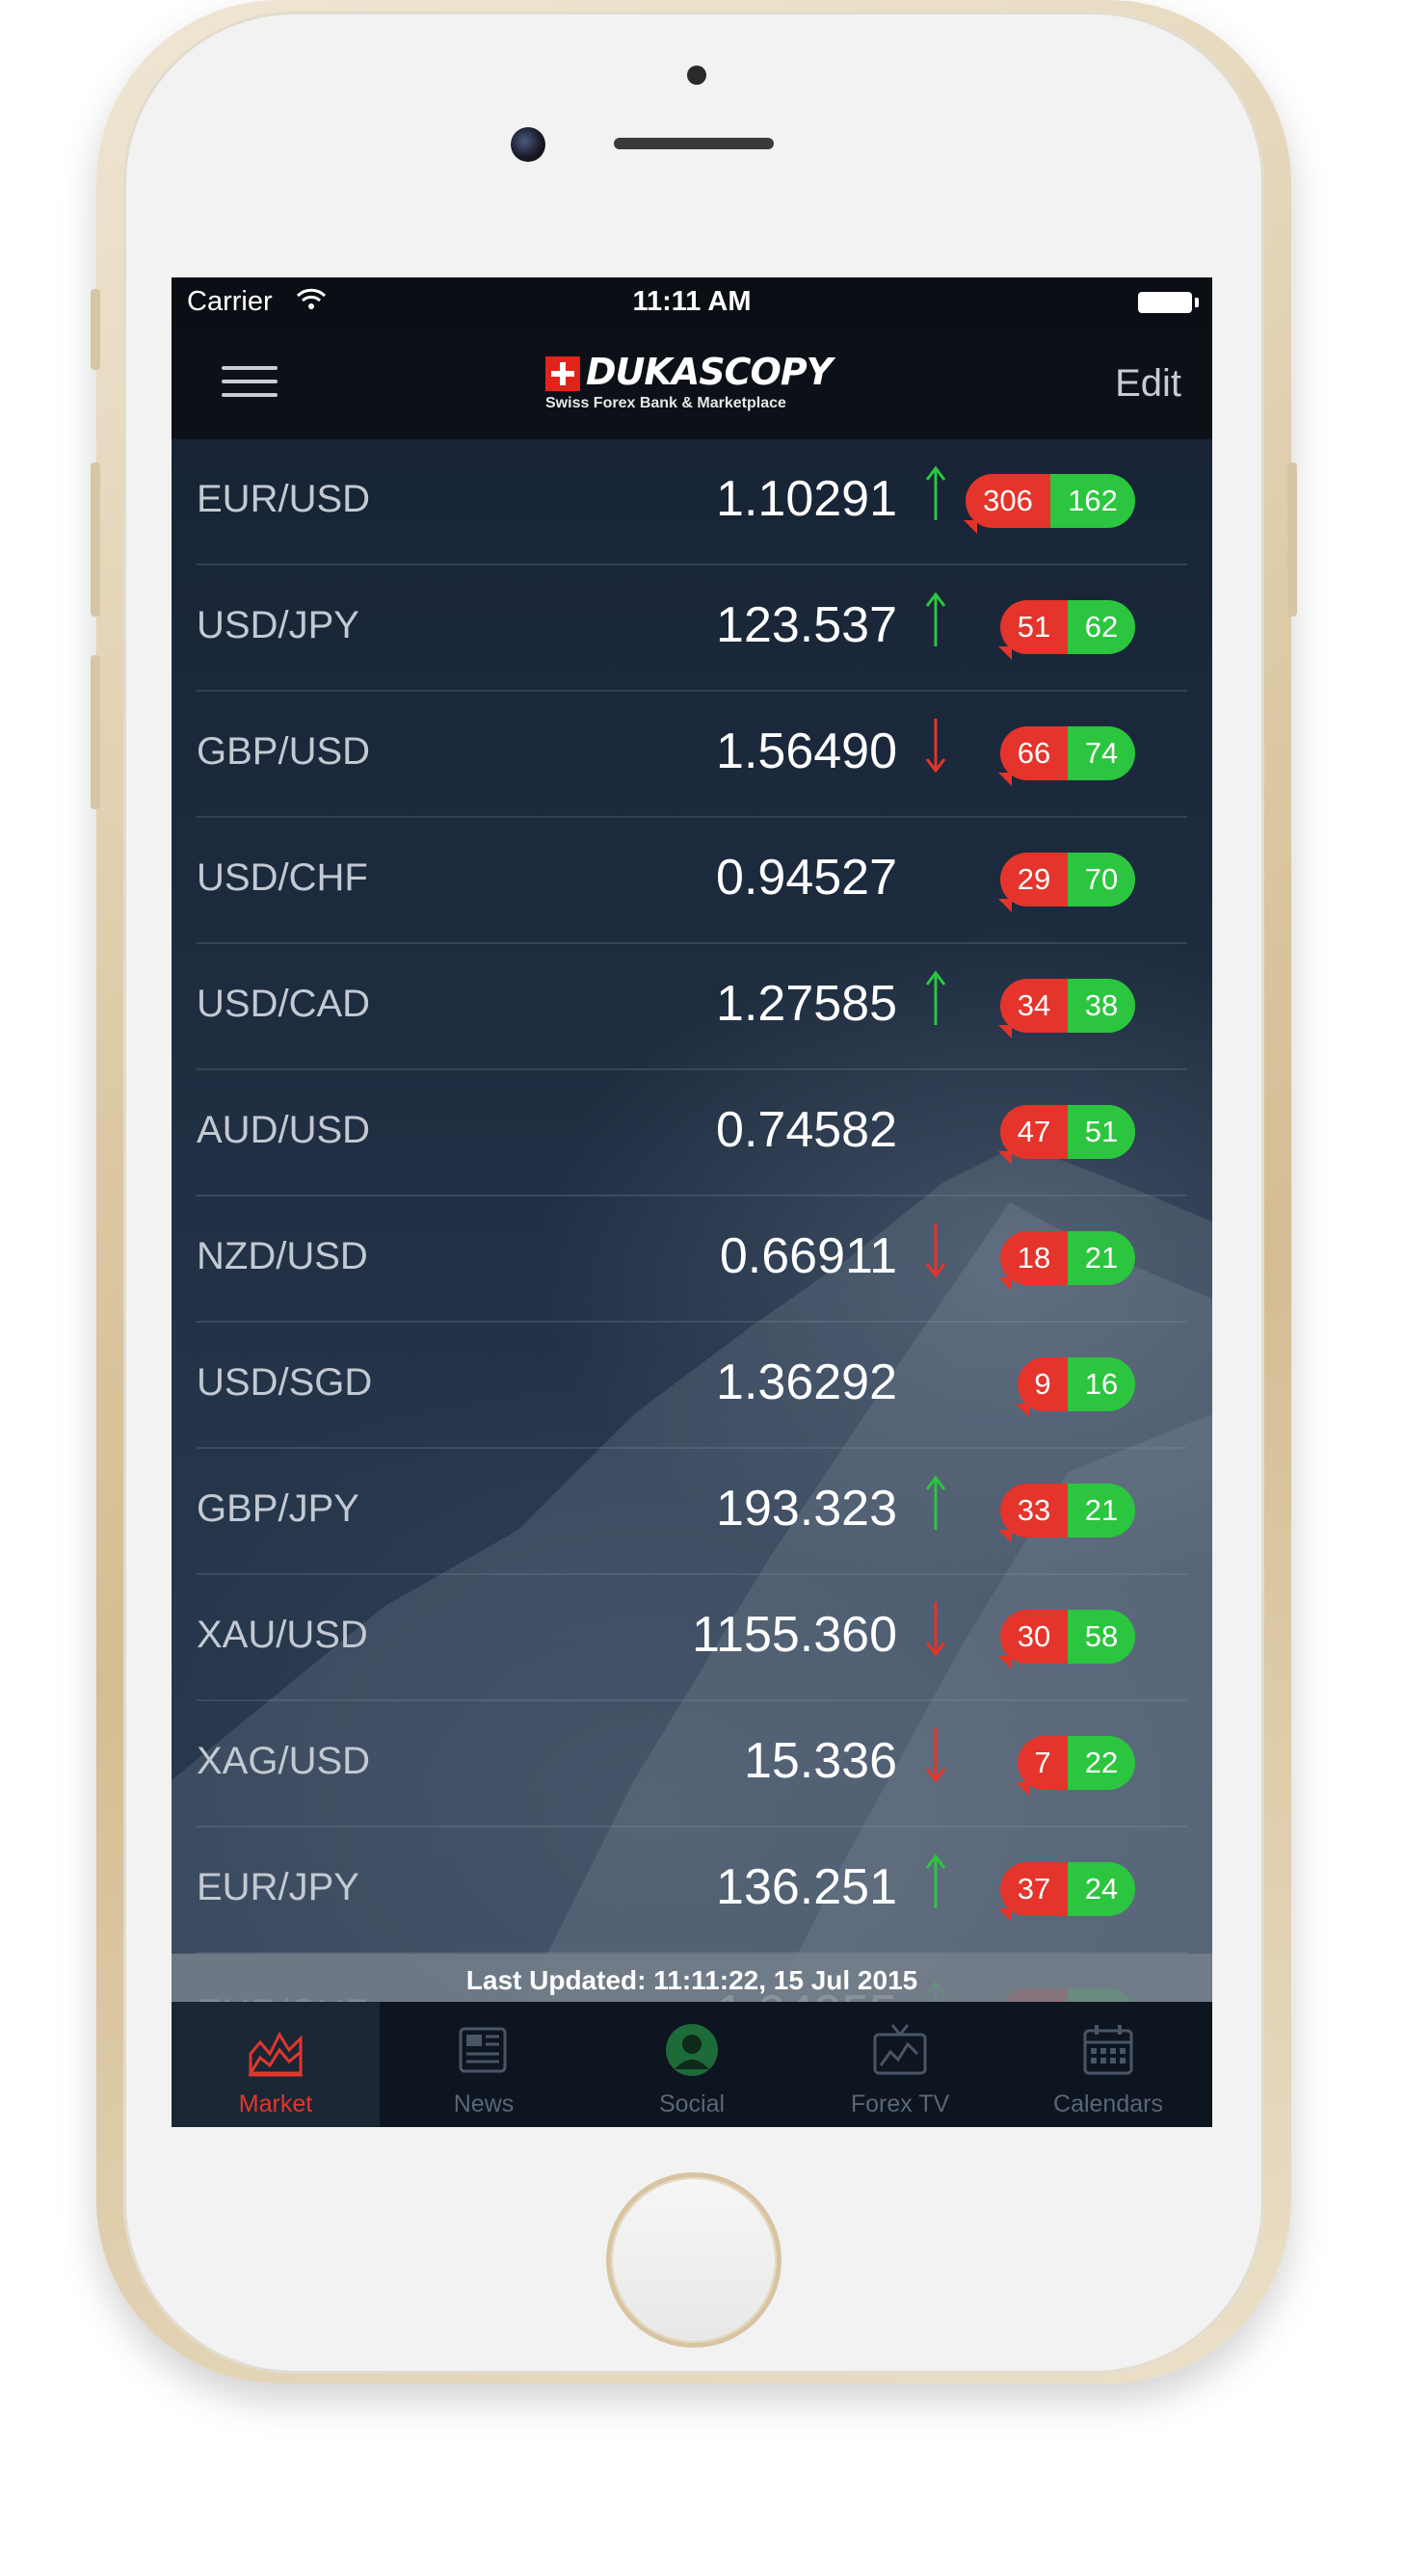 This screenshot has width=1404, height=2576. What do you see at coordinates (1033, 883) in the screenshot?
I see `bearish-count: 29` at bounding box center [1033, 883].